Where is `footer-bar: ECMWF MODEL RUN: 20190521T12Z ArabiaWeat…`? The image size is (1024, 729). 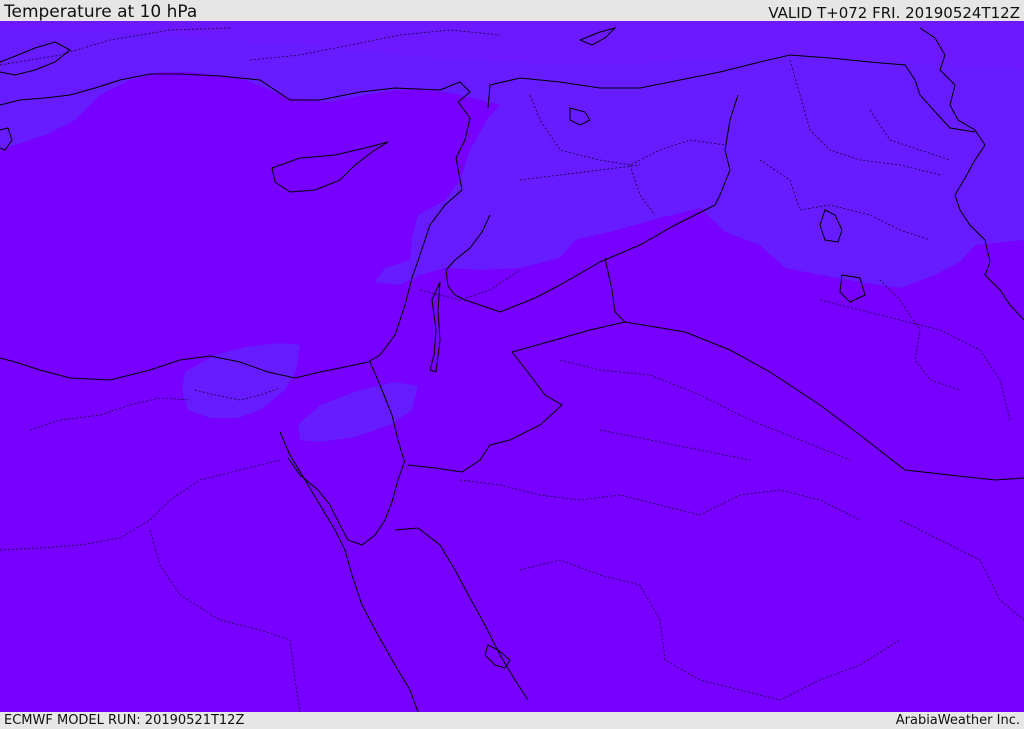
footer-bar: ECMWF MODEL RUN: 20190521T12Z ArabiaWeat… is located at coordinates (512, 720).